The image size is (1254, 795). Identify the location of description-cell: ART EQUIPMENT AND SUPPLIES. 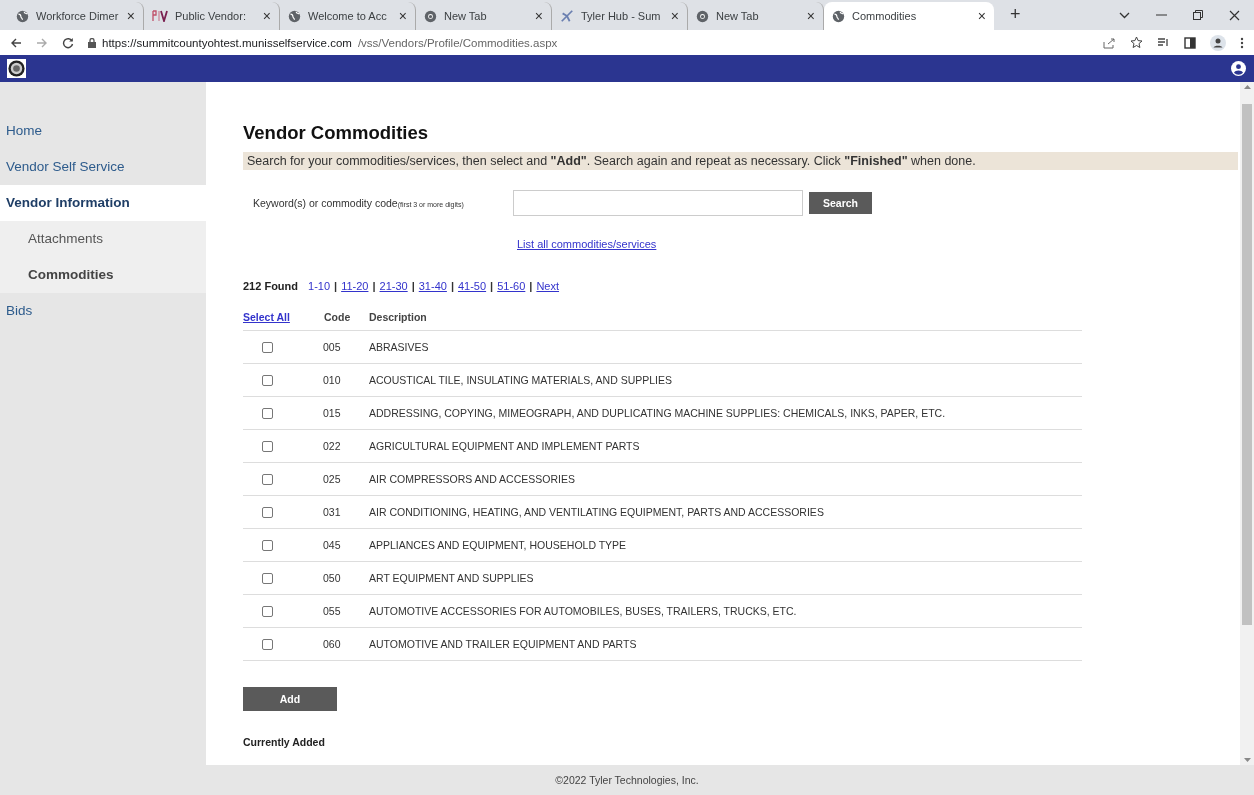
(725, 578).